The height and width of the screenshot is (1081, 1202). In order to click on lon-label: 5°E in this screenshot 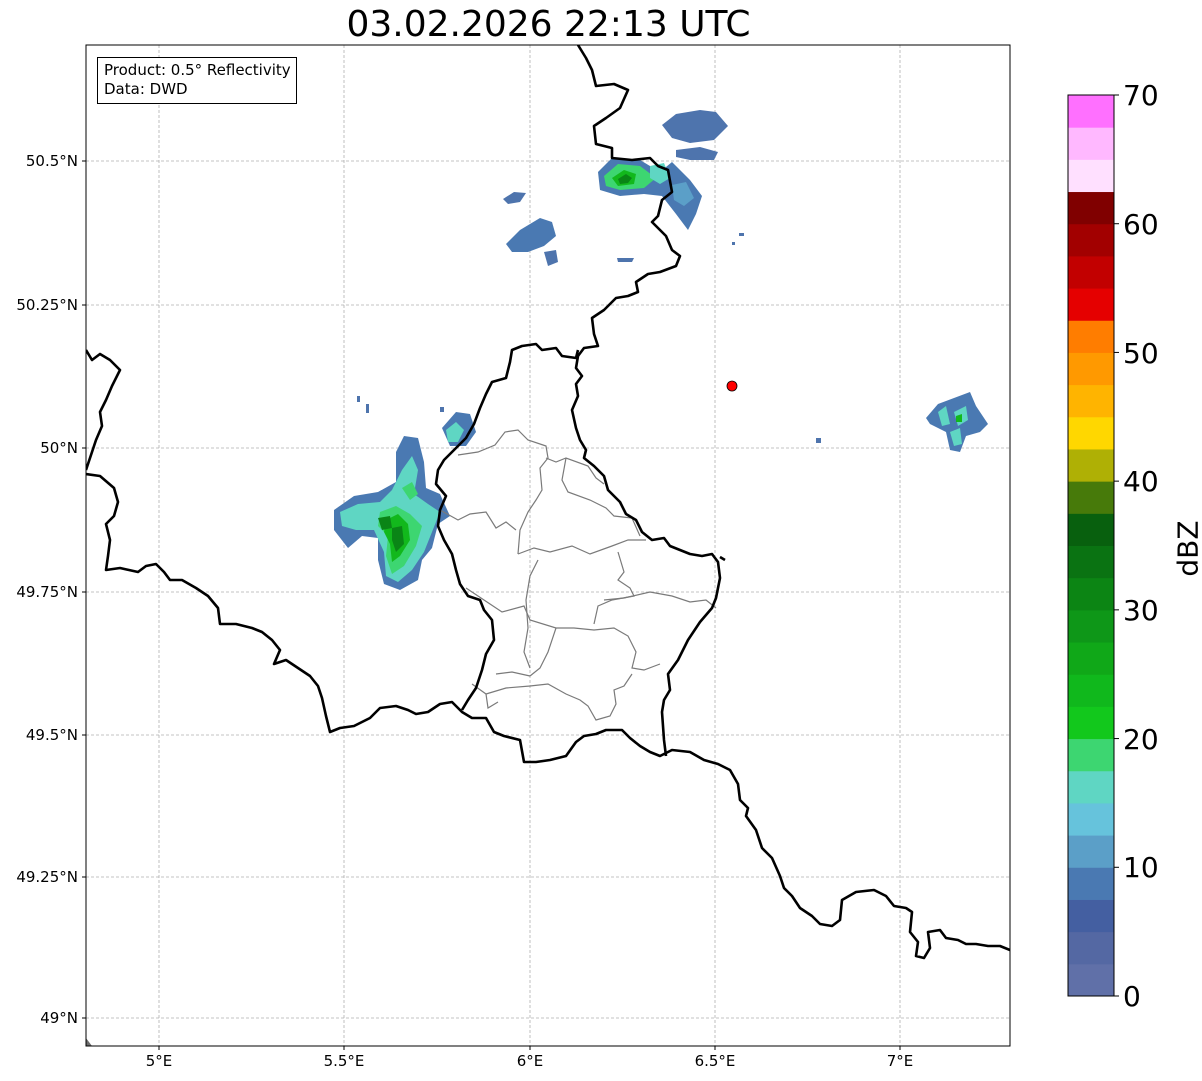, I will do `click(159, 1061)`.